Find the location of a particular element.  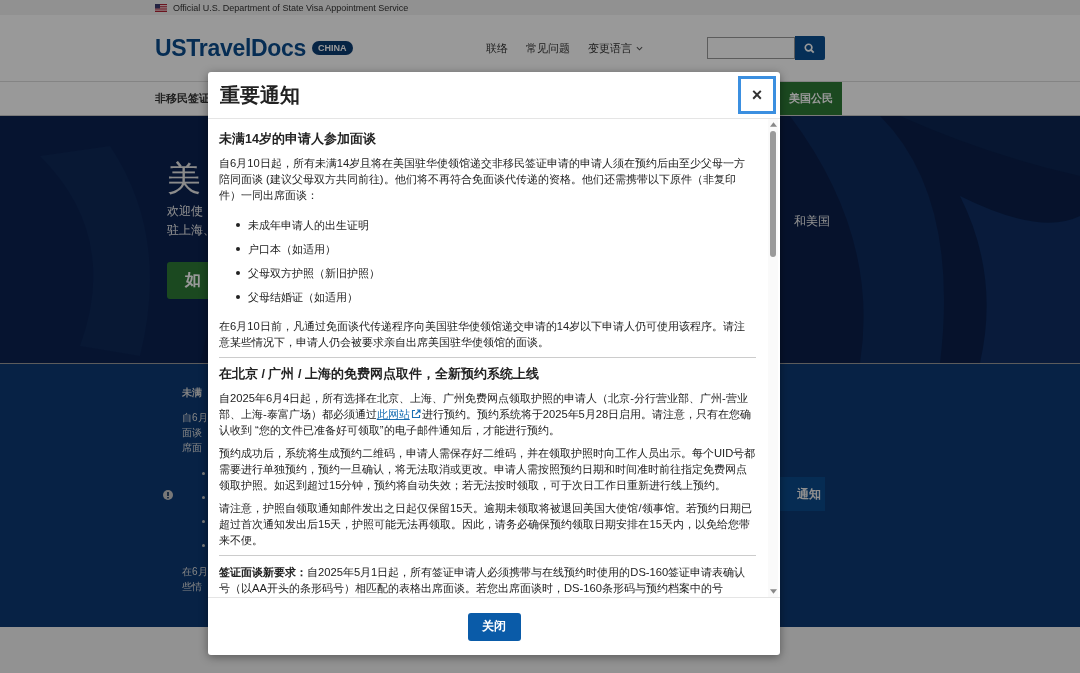

language-dropdown: 变更语言 is located at coordinates (615, 48).